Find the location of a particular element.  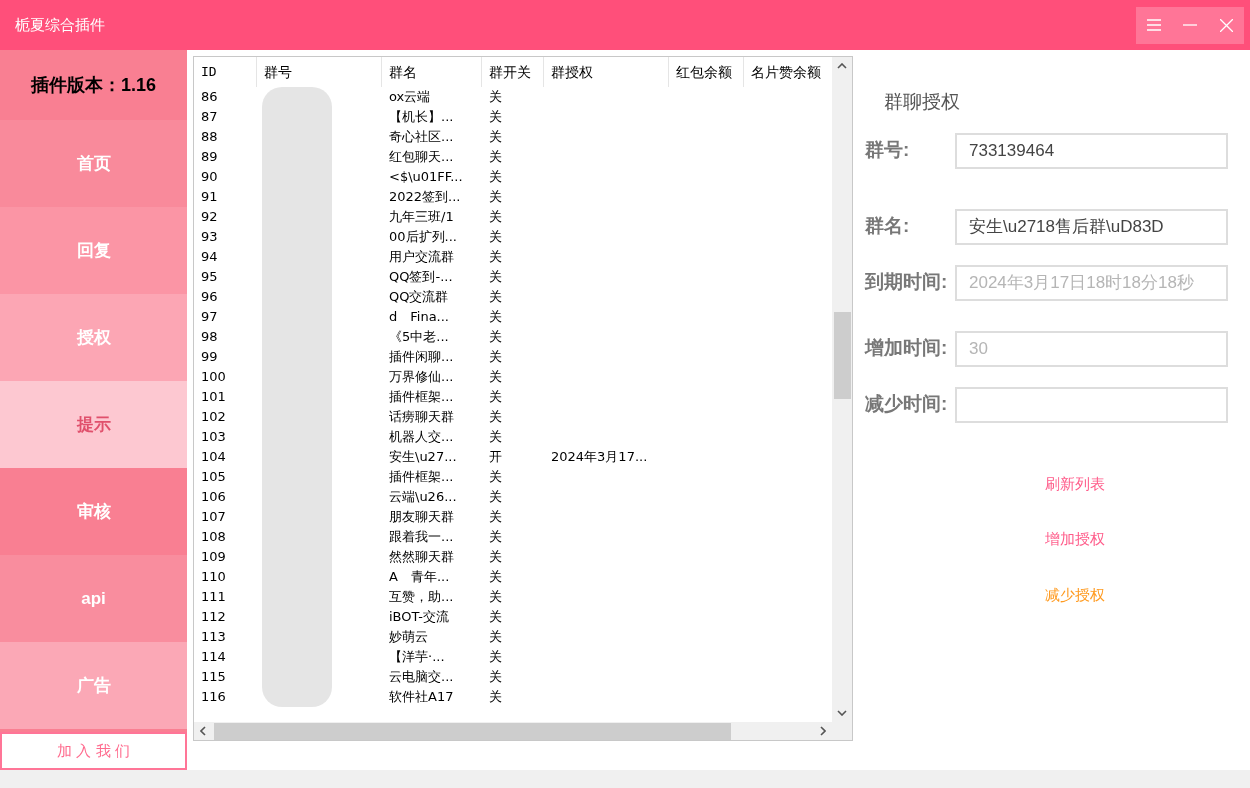

panel-title: 群聊授权 is located at coordinates (922, 102).